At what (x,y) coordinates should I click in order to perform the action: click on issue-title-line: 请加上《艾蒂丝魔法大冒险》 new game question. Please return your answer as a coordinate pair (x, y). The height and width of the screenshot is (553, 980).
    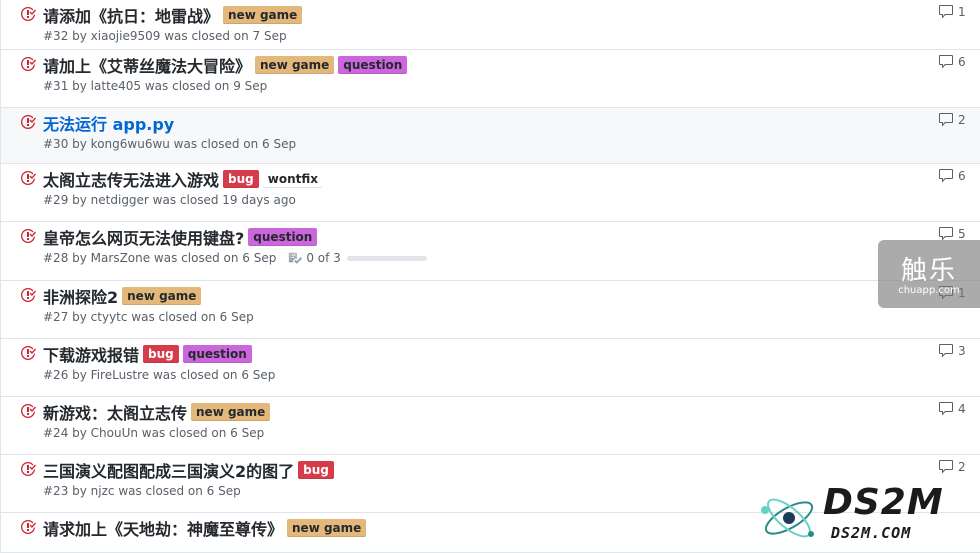
    Looking at the image, I should click on (227, 65).